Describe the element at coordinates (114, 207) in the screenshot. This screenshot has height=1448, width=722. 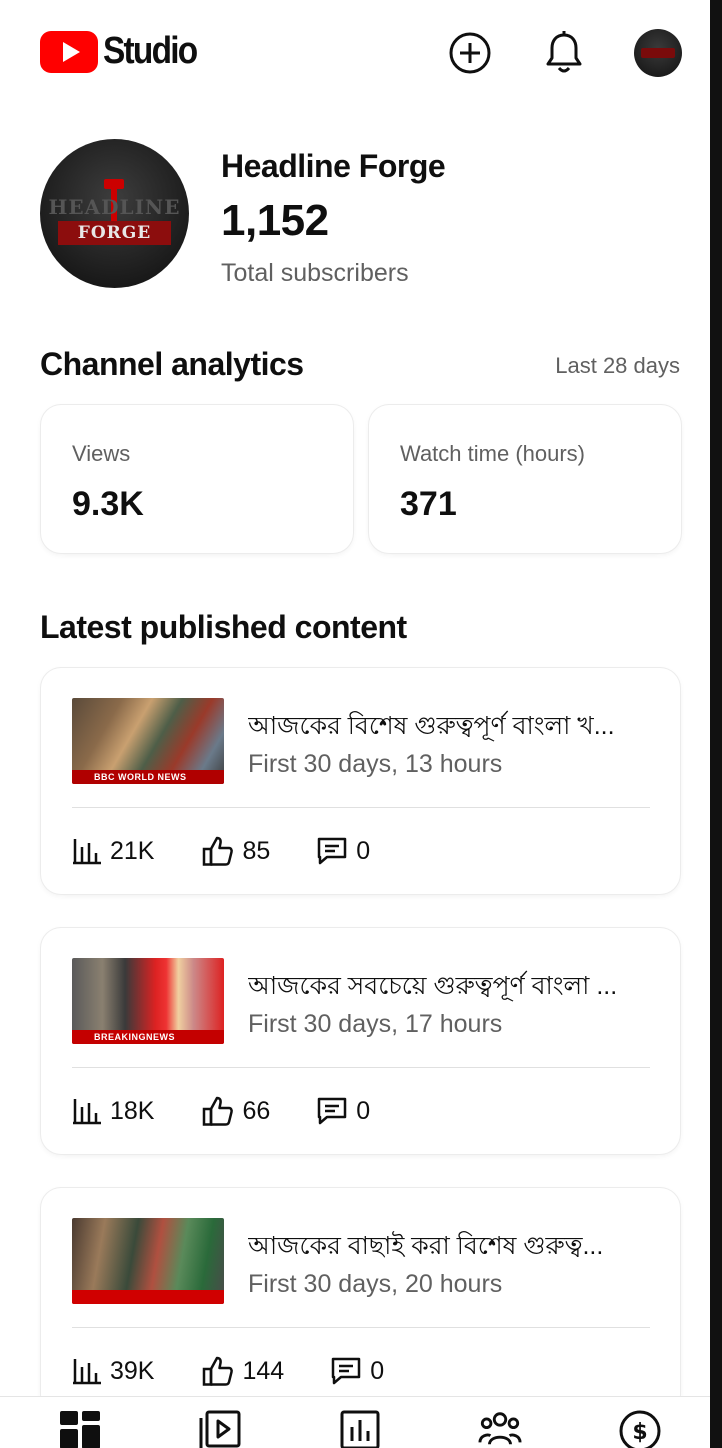
I see `avatar-text-top: HEADLINE` at that location.